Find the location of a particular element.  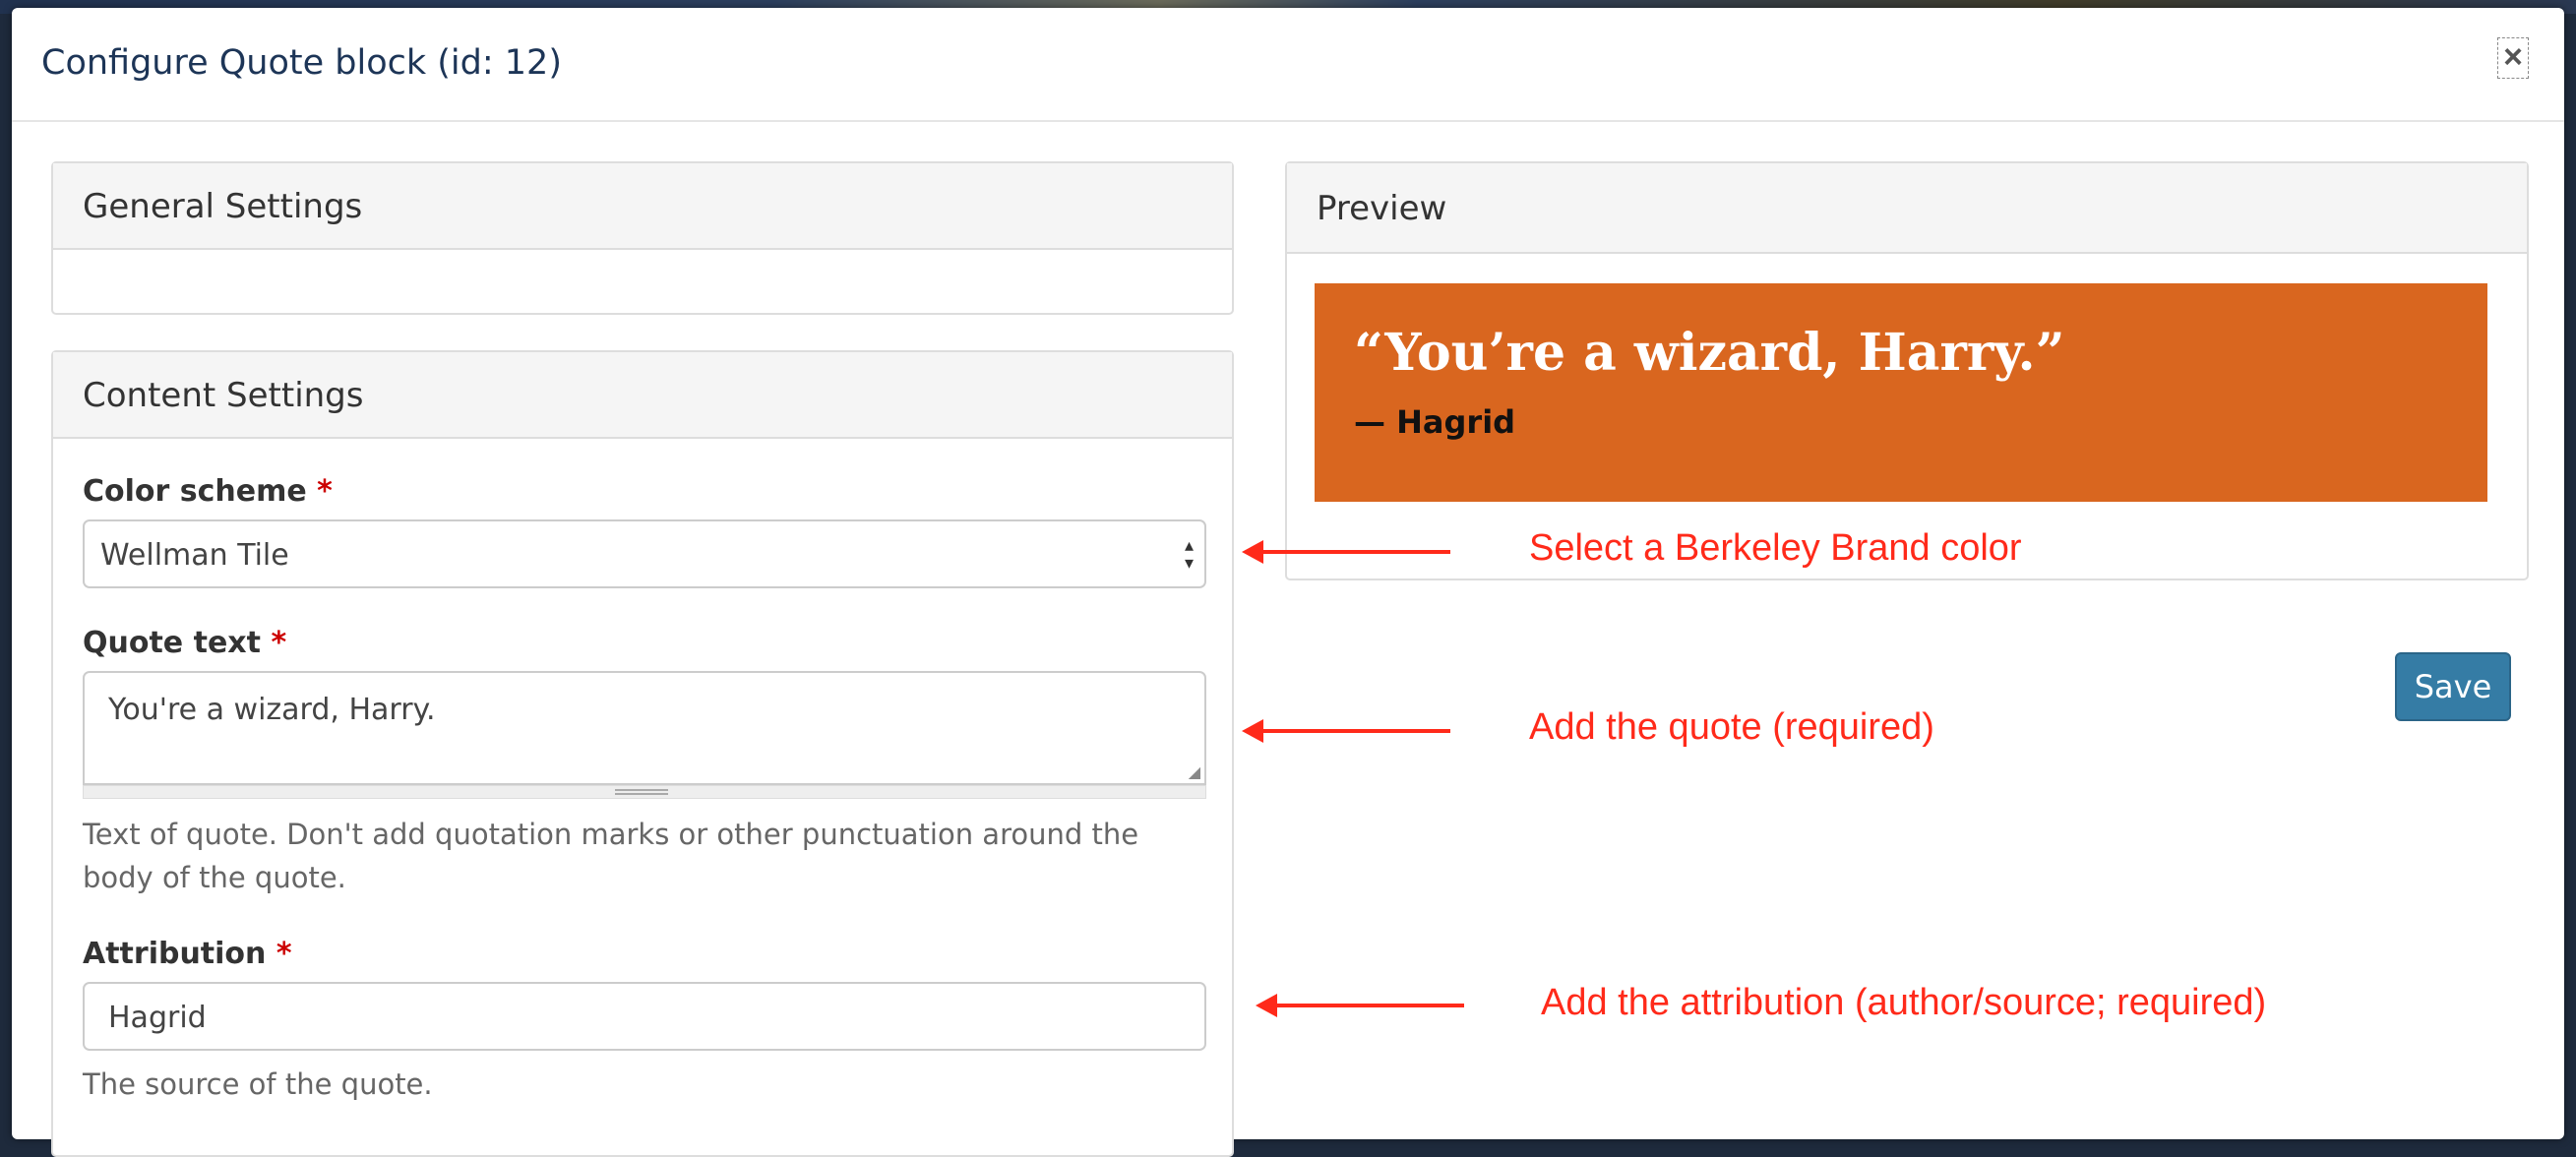

modal-title: Configure Quote block (id: 12) is located at coordinates (301, 63).